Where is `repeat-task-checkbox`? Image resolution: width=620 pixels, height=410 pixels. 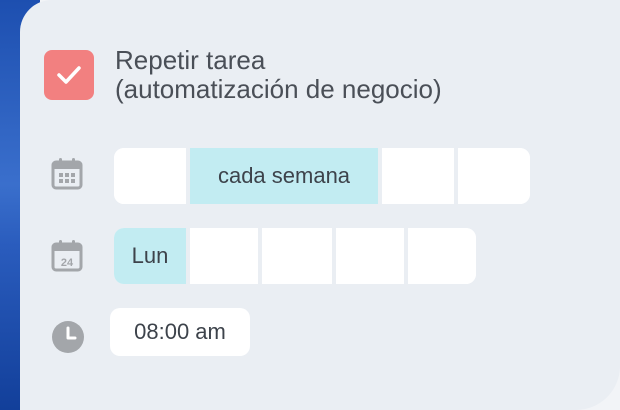
repeat-task-checkbox is located at coordinates (69, 75).